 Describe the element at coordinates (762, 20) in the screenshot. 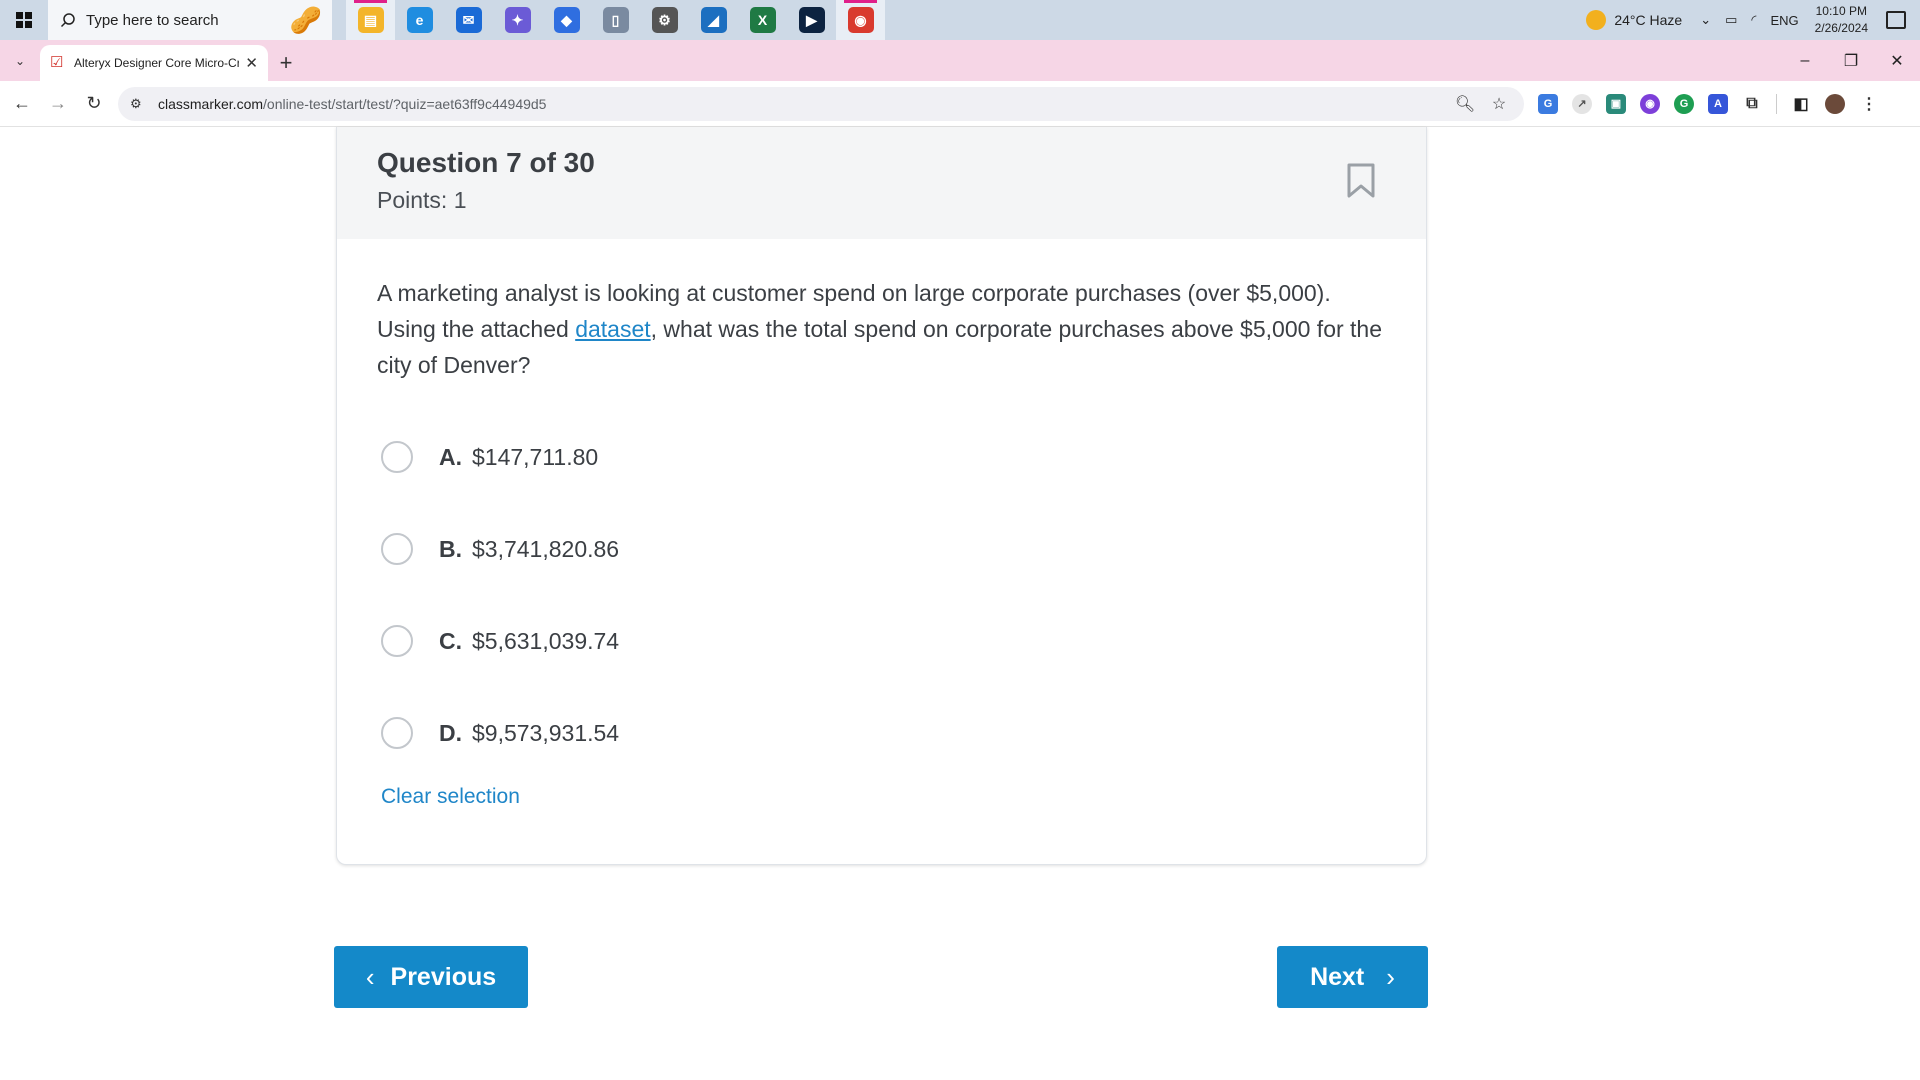

I see `taskbar-app-8: X` at that location.